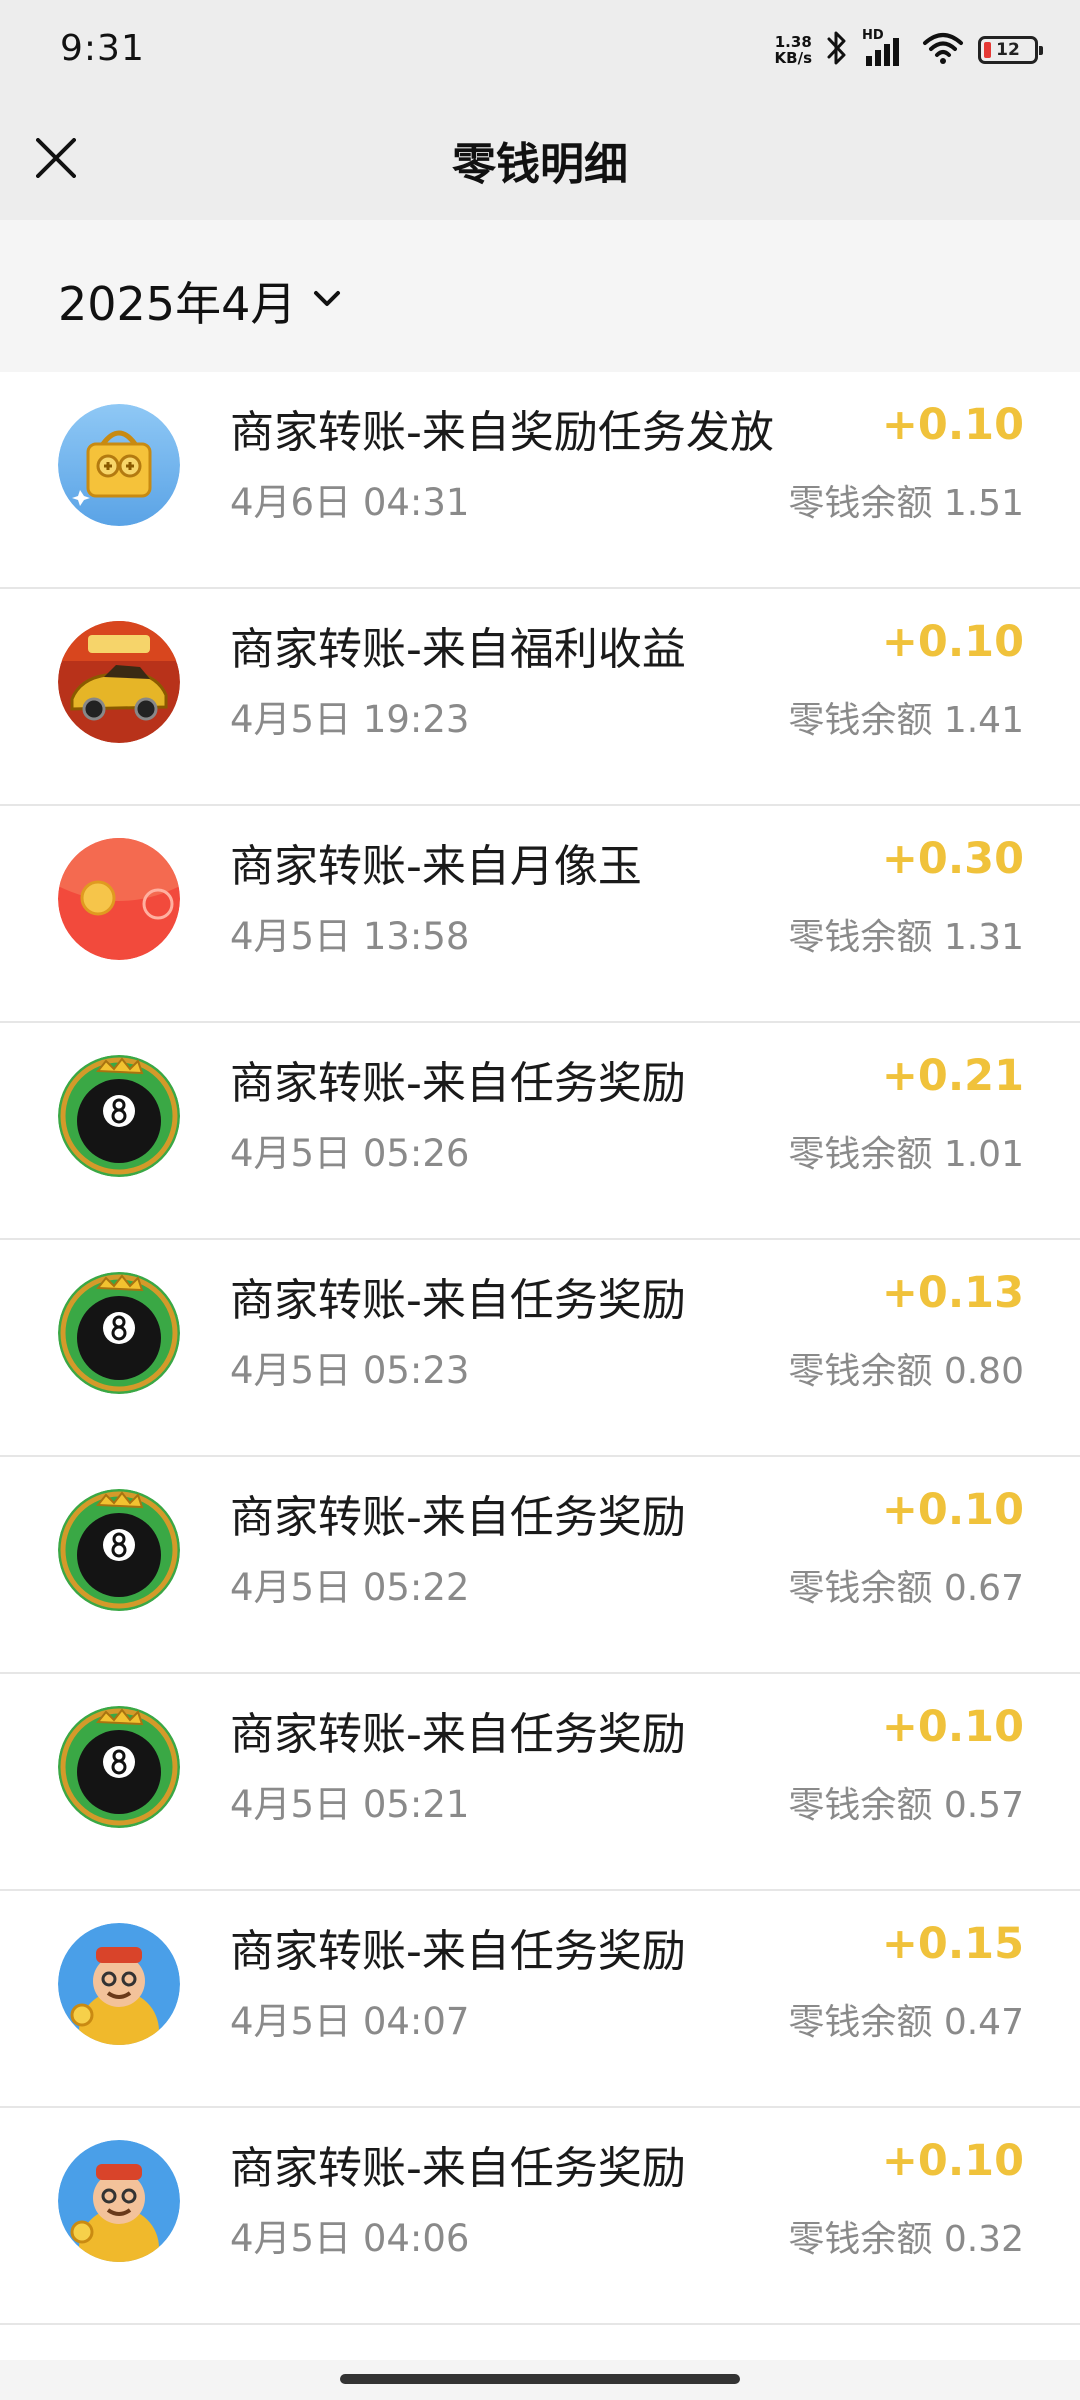 The width and height of the screenshot is (1080, 2400). What do you see at coordinates (540, 697) in the screenshot?
I see `transaction-row: 商家转账-来自福利收益 4月5日 19:23 +0.10 零钱余额 1.41` at bounding box center [540, 697].